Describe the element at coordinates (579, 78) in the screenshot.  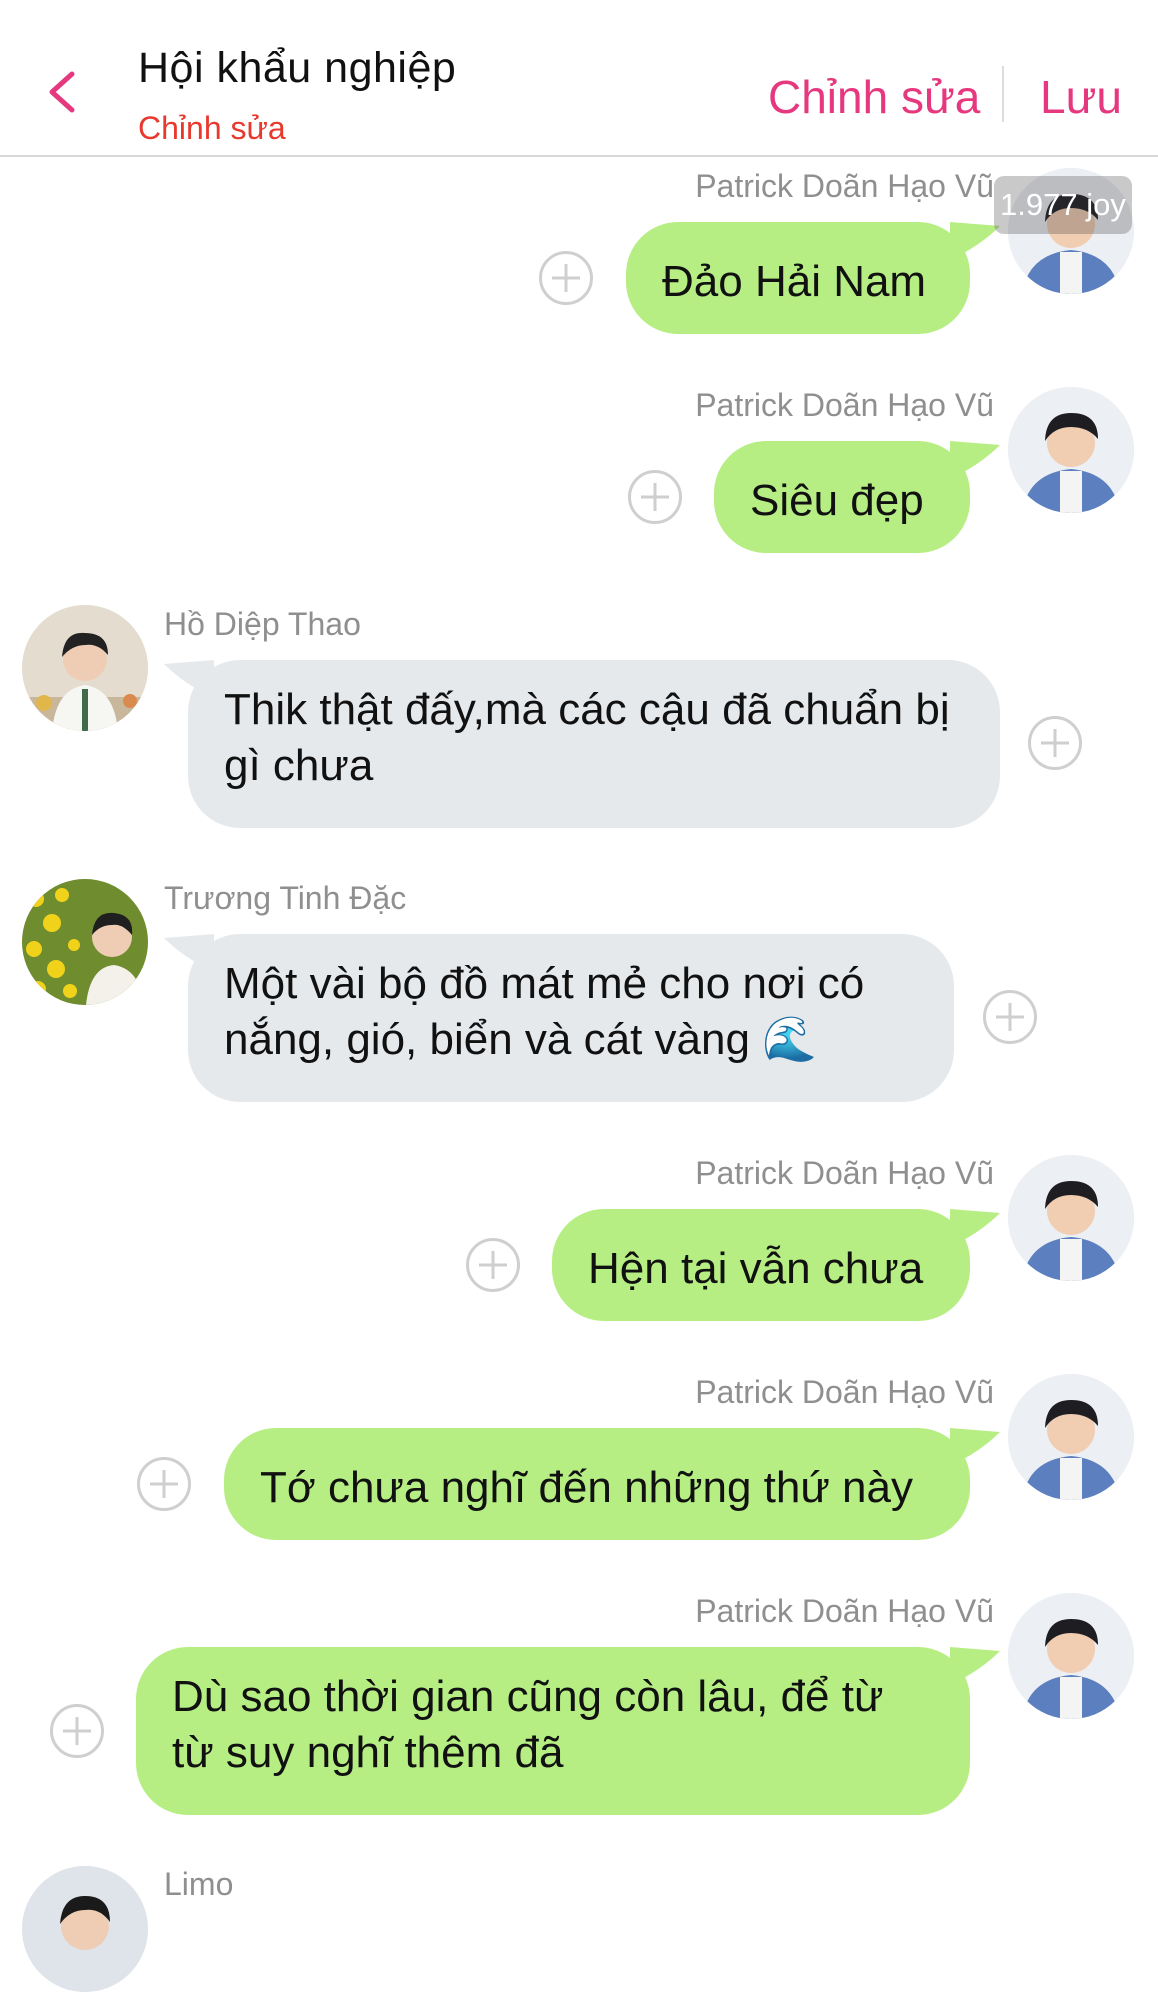
I see `chat-header: Hội khẩu nghiệp Chỉnh sửa Chỉnh sửa Lưu` at that location.